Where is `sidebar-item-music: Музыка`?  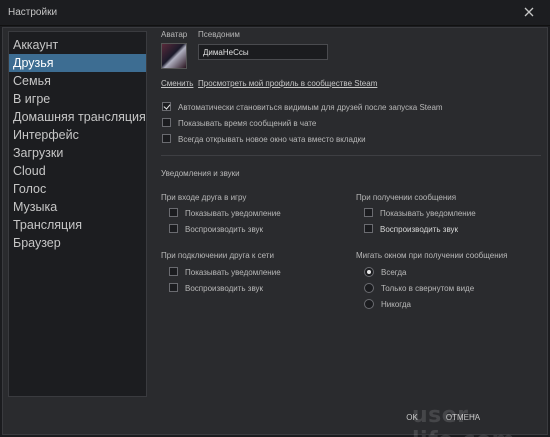 sidebar-item-music: Музыка is located at coordinates (77, 207).